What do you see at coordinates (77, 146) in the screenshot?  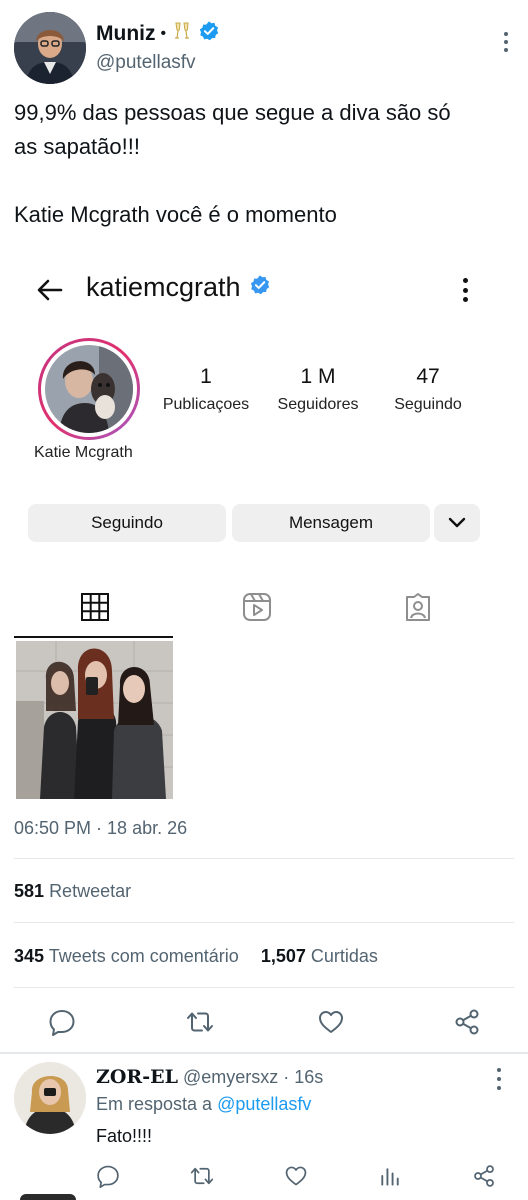 I see `tweet-text-line: as sapatão!!!` at bounding box center [77, 146].